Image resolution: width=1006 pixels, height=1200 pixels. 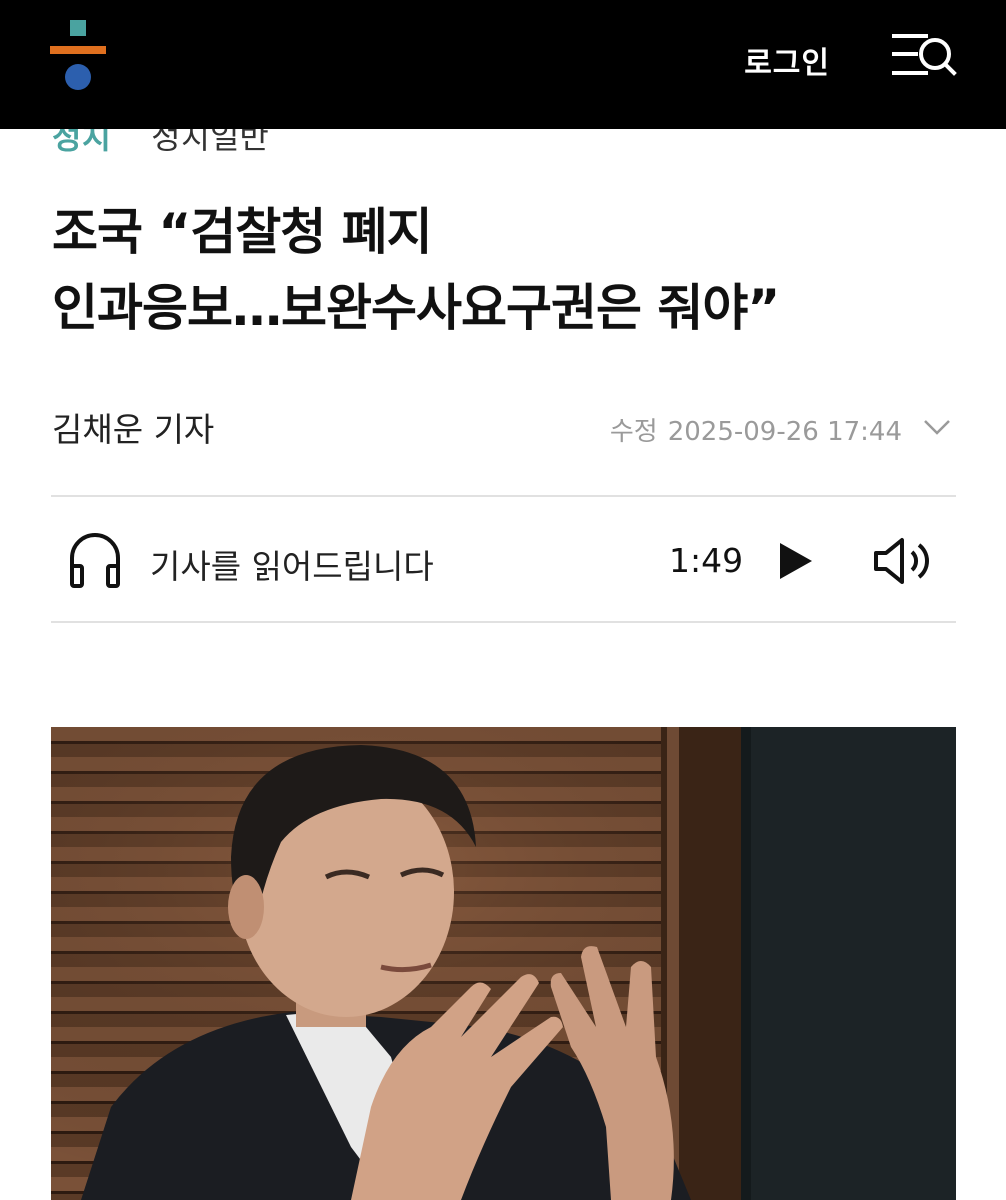 What do you see at coordinates (416, 308) in the screenshot?
I see `headline-line-2: 인과응보…보완수사요구권은 줘야”` at bounding box center [416, 308].